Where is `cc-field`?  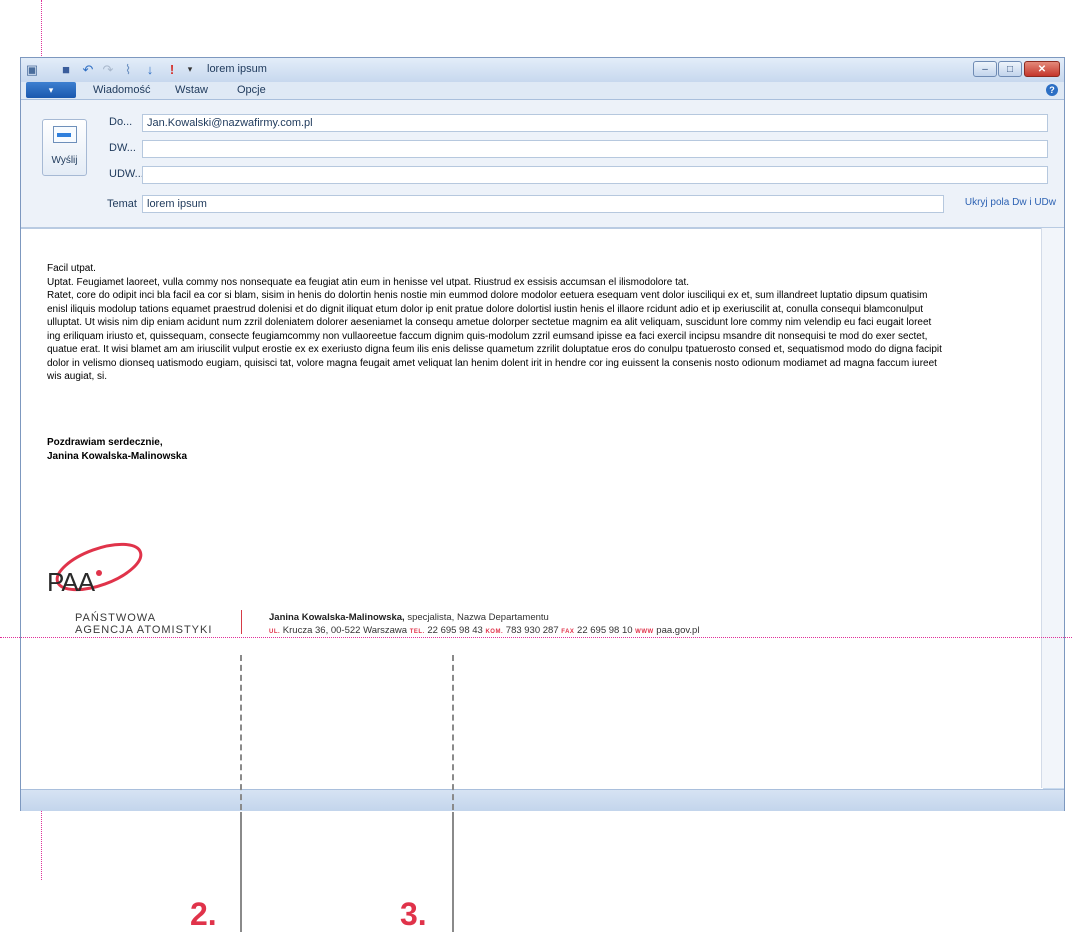 cc-field is located at coordinates (595, 149).